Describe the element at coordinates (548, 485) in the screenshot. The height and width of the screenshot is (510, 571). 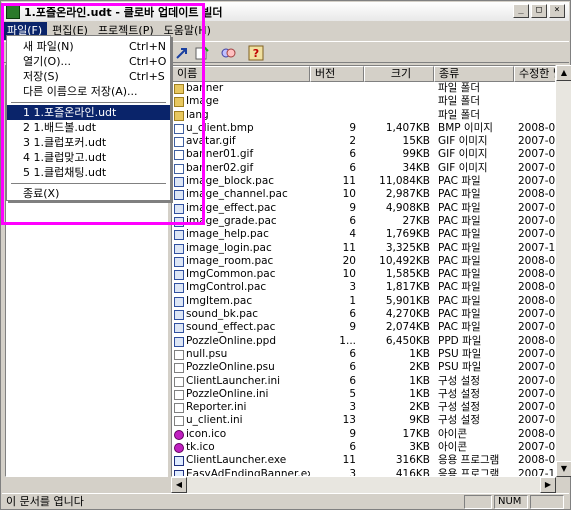
I see `scroll-right-icon: ▶` at that location.